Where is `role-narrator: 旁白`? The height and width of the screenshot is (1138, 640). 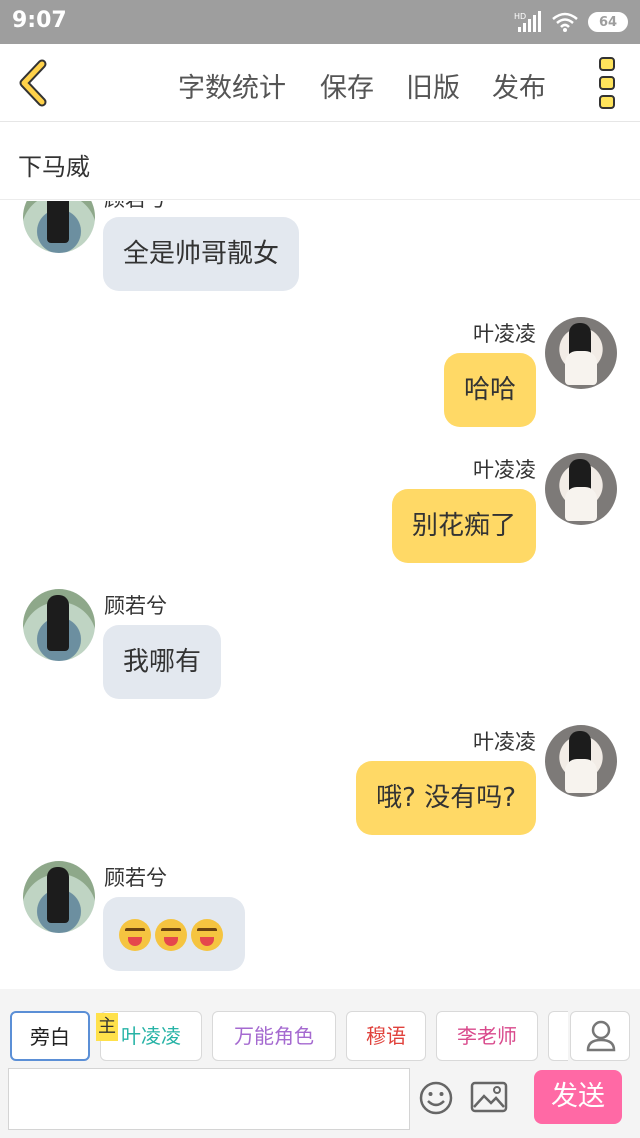
role-narrator: 旁白 is located at coordinates (50, 1036).